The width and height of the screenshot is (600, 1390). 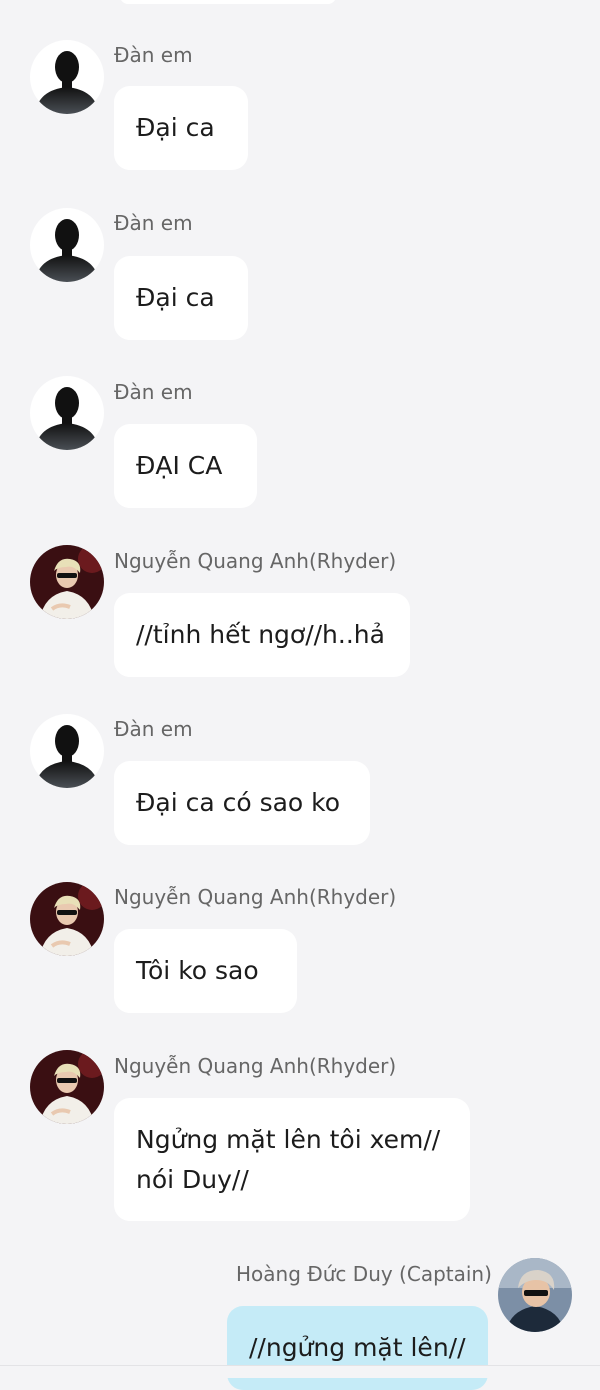 What do you see at coordinates (292, 1159) in the screenshot?
I see `message-bubble: Ngửng mặt lên tôi xem// nói Duy//` at bounding box center [292, 1159].